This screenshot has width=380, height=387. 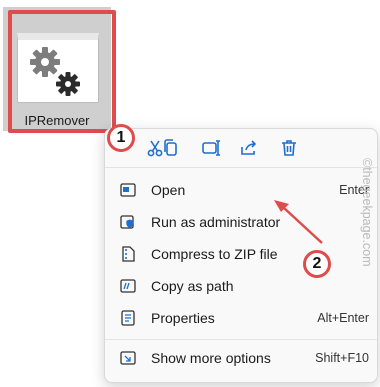 What do you see at coordinates (128, 254) in the screenshot?
I see `zip-icon` at bounding box center [128, 254].